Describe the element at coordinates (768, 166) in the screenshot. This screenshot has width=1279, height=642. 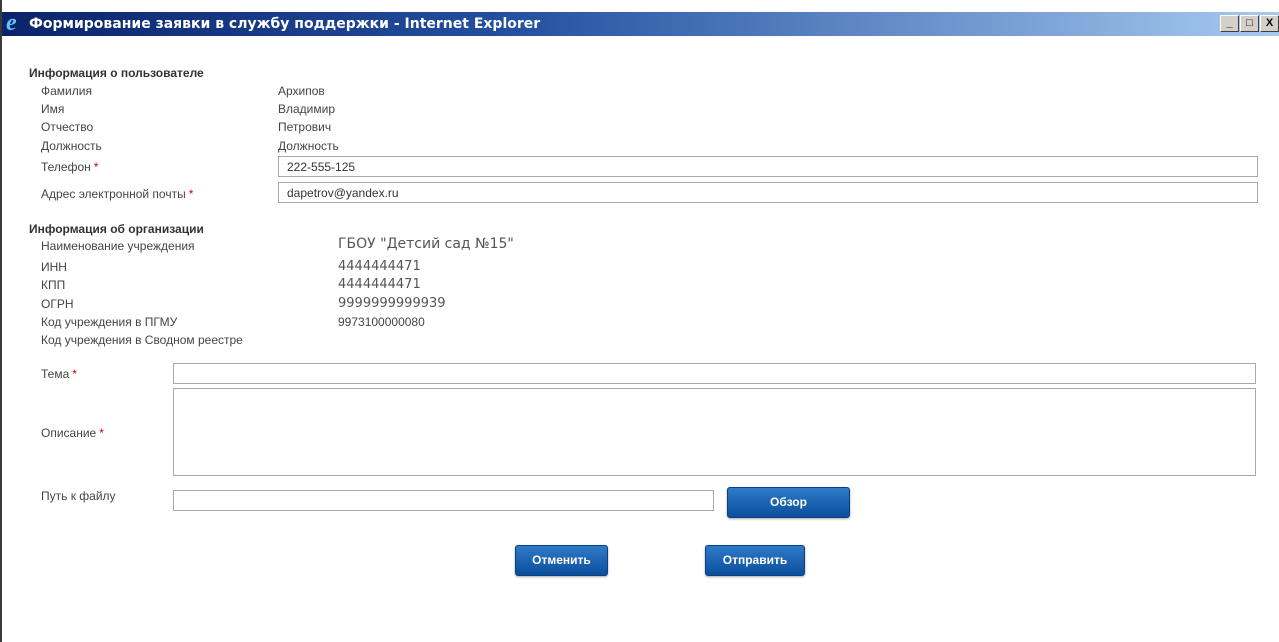
I see `phone-field` at that location.